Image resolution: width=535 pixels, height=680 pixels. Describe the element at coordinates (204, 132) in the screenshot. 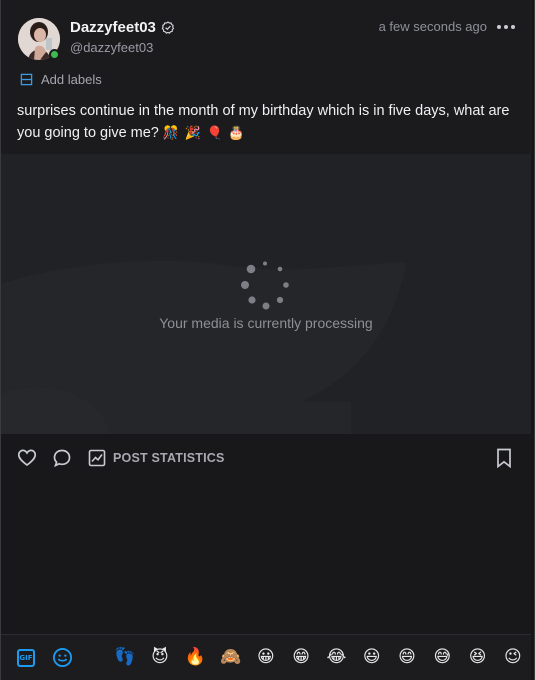

I see `caption-emojis: 🎊 🎉 🎈 🎂` at that location.